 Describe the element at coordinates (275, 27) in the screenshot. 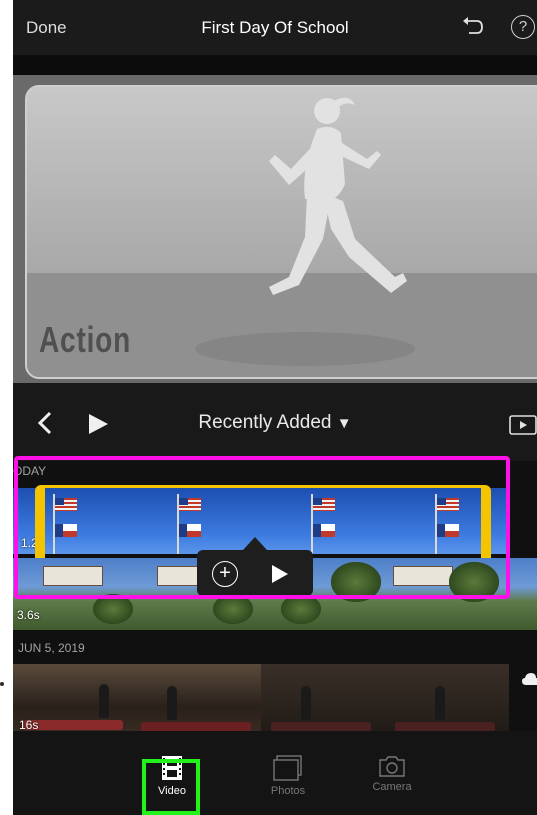

I see `top-bar: Done First Day Of School ?` at that location.